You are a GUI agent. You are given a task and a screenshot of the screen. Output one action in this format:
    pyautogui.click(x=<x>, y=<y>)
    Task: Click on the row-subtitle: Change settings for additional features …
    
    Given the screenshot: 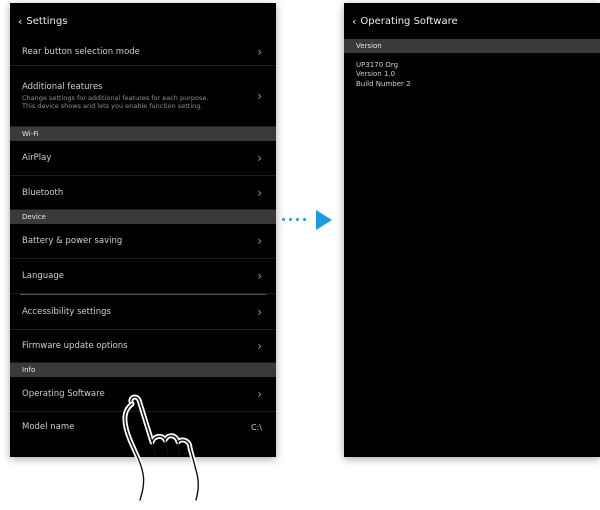 What is the action you would take?
    pyautogui.click(x=115, y=101)
    